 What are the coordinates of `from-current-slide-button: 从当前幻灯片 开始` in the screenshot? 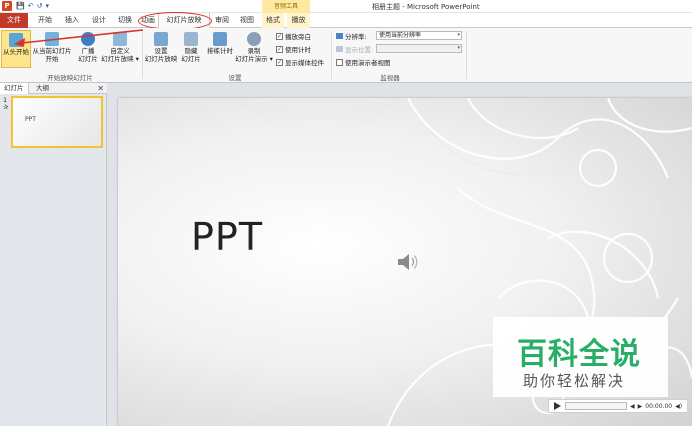 It's located at (52, 49).